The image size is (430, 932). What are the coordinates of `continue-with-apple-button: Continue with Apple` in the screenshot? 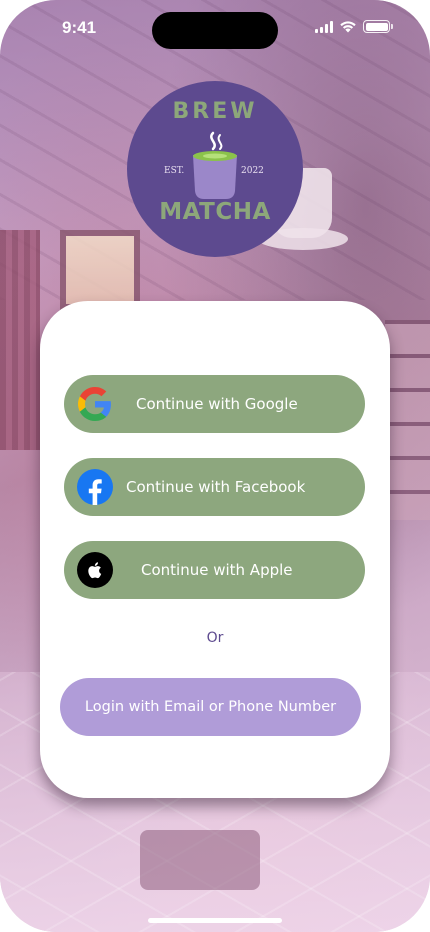 It's located at (214, 570).